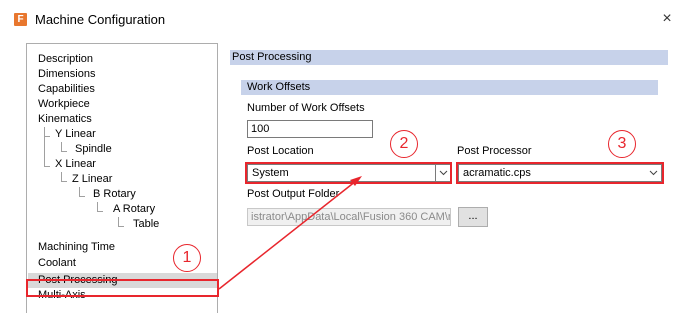 This screenshot has width=683, height=313. What do you see at coordinates (57, 263) in the screenshot?
I see `tree-item-coolant: Coolant` at bounding box center [57, 263].